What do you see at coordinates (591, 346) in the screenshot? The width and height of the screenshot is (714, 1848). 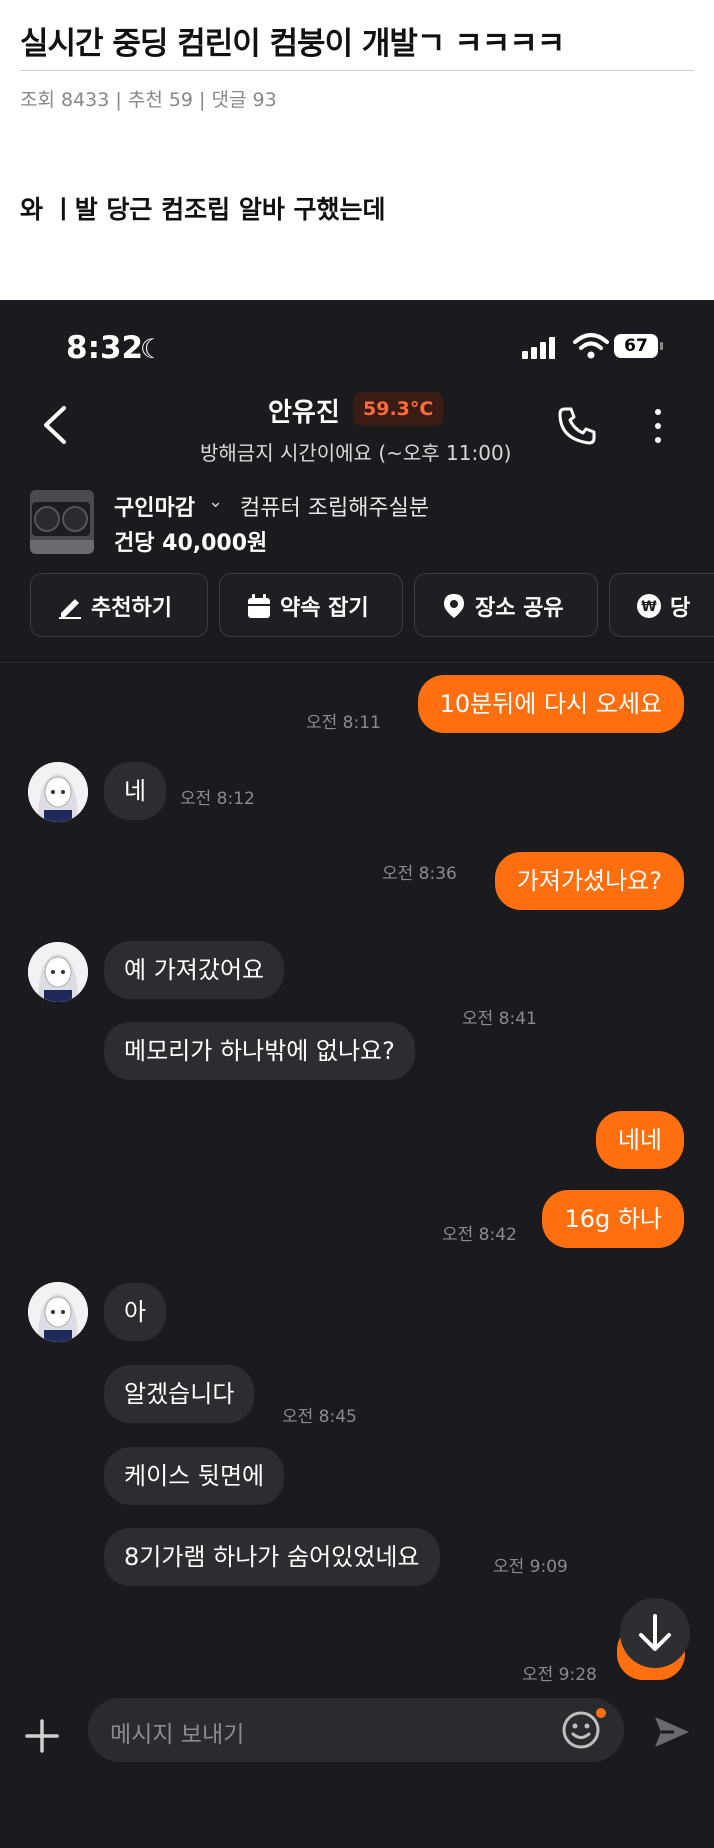 I see `wifi-icon` at bounding box center [591, 346].